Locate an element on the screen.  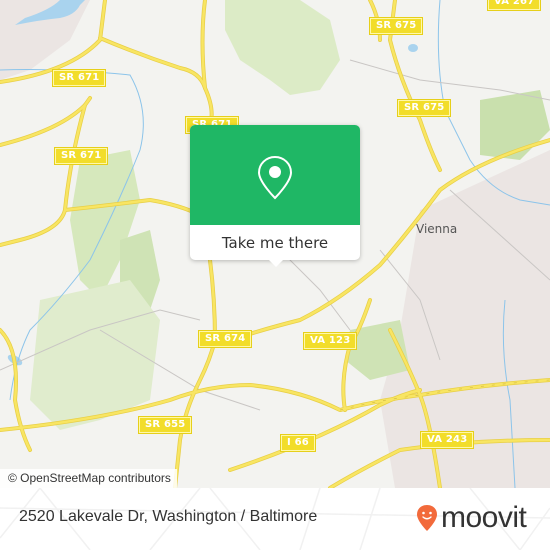
moovit-smiley-pin-icon is located at coordinates (427, 518).